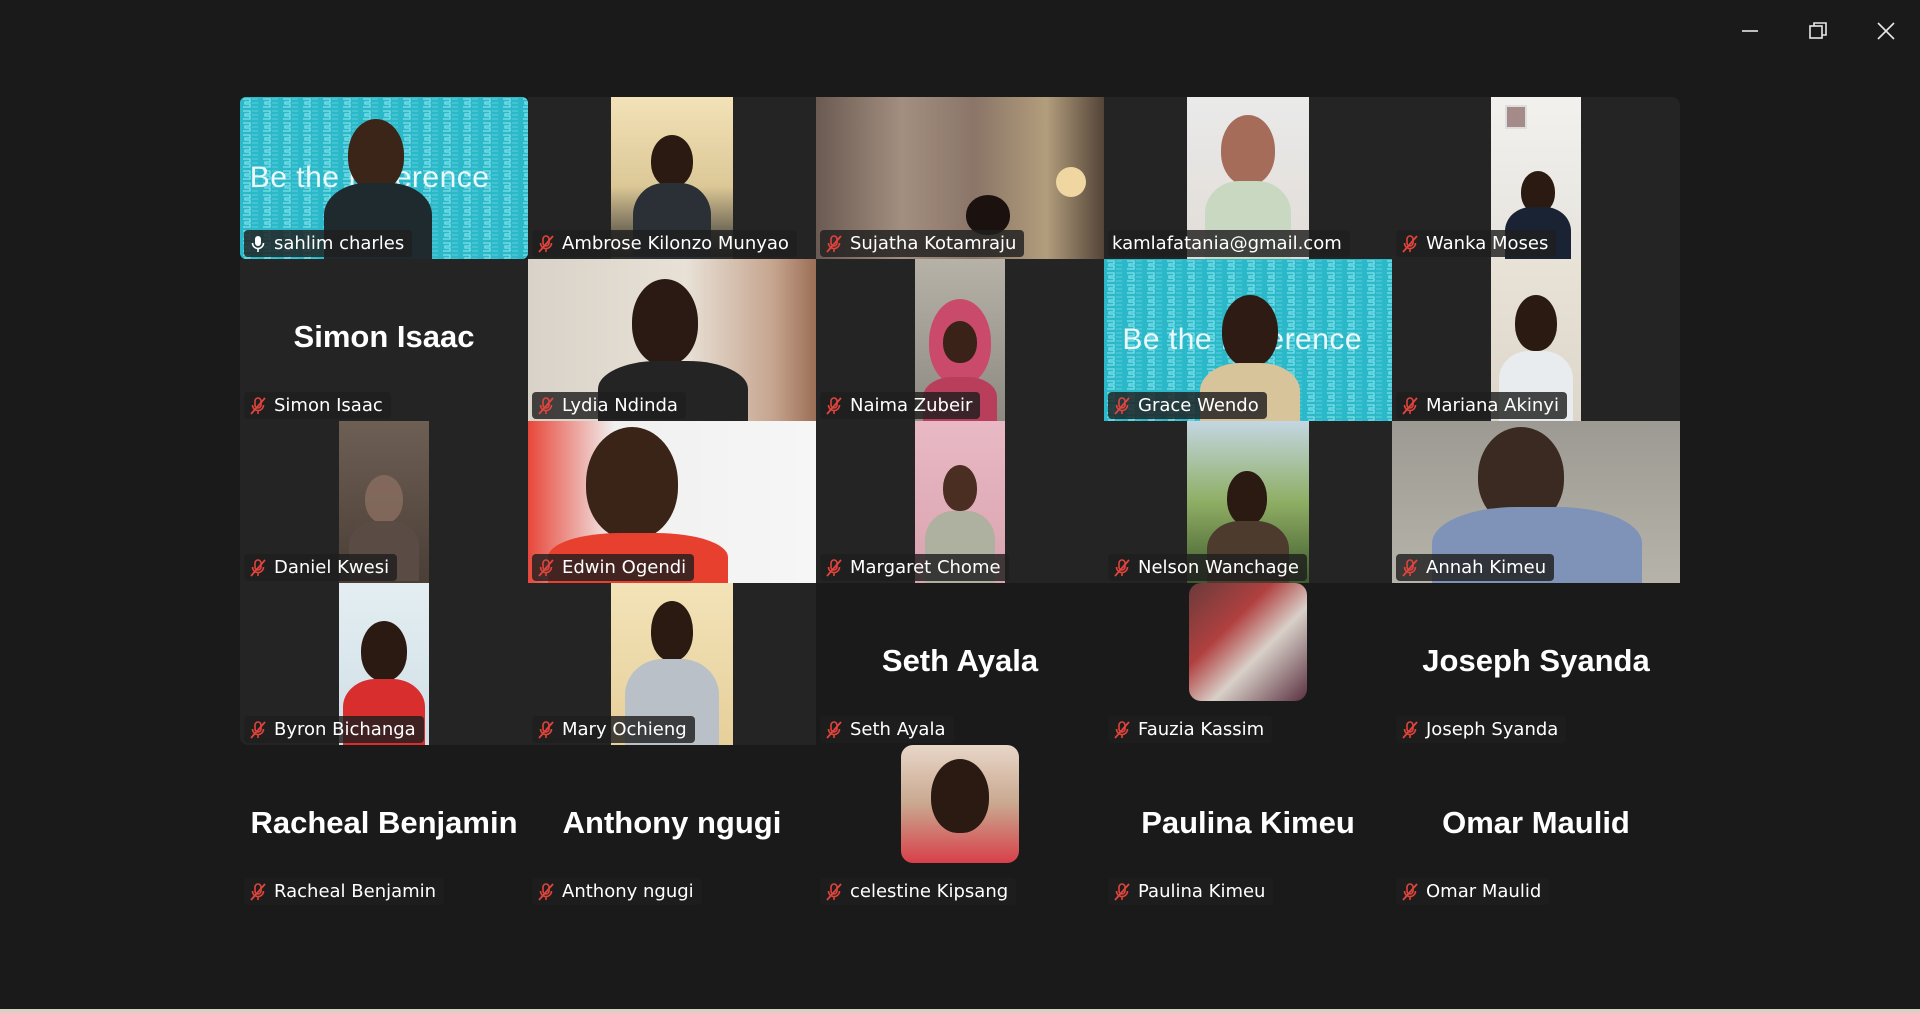  What do you see at coordinates (624, 729) in the screenshot?
I see `participant-name: Mary Ochieng` at bounding box center [624, 729].